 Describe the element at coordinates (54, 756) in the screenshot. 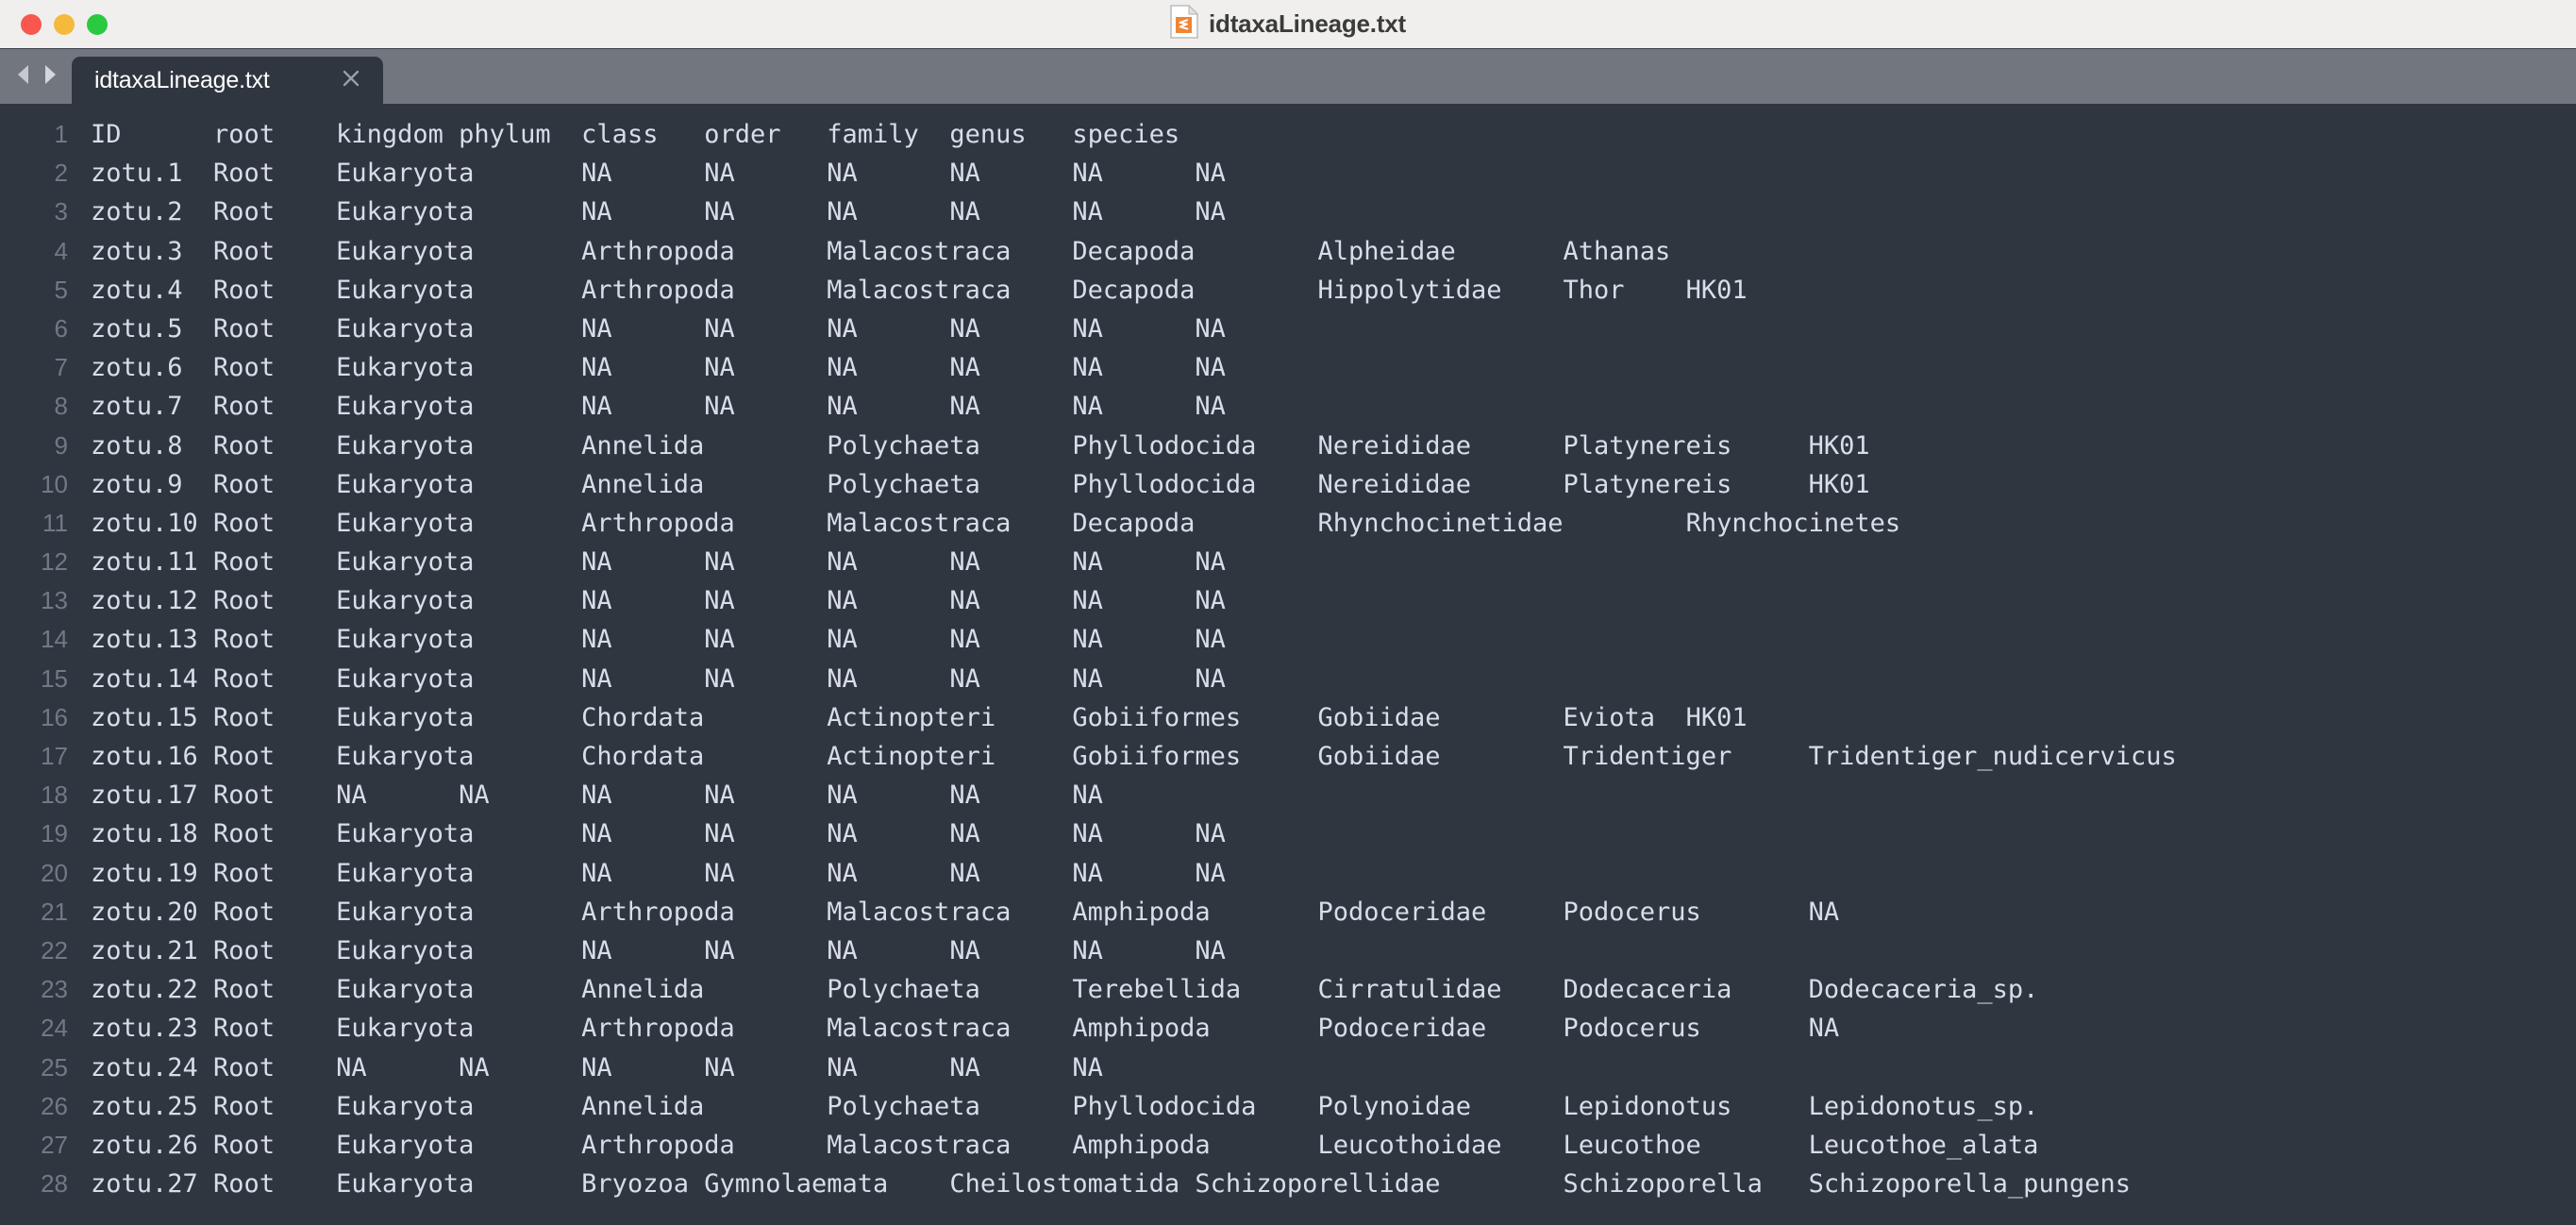

I see `line-number: 17` at that location.